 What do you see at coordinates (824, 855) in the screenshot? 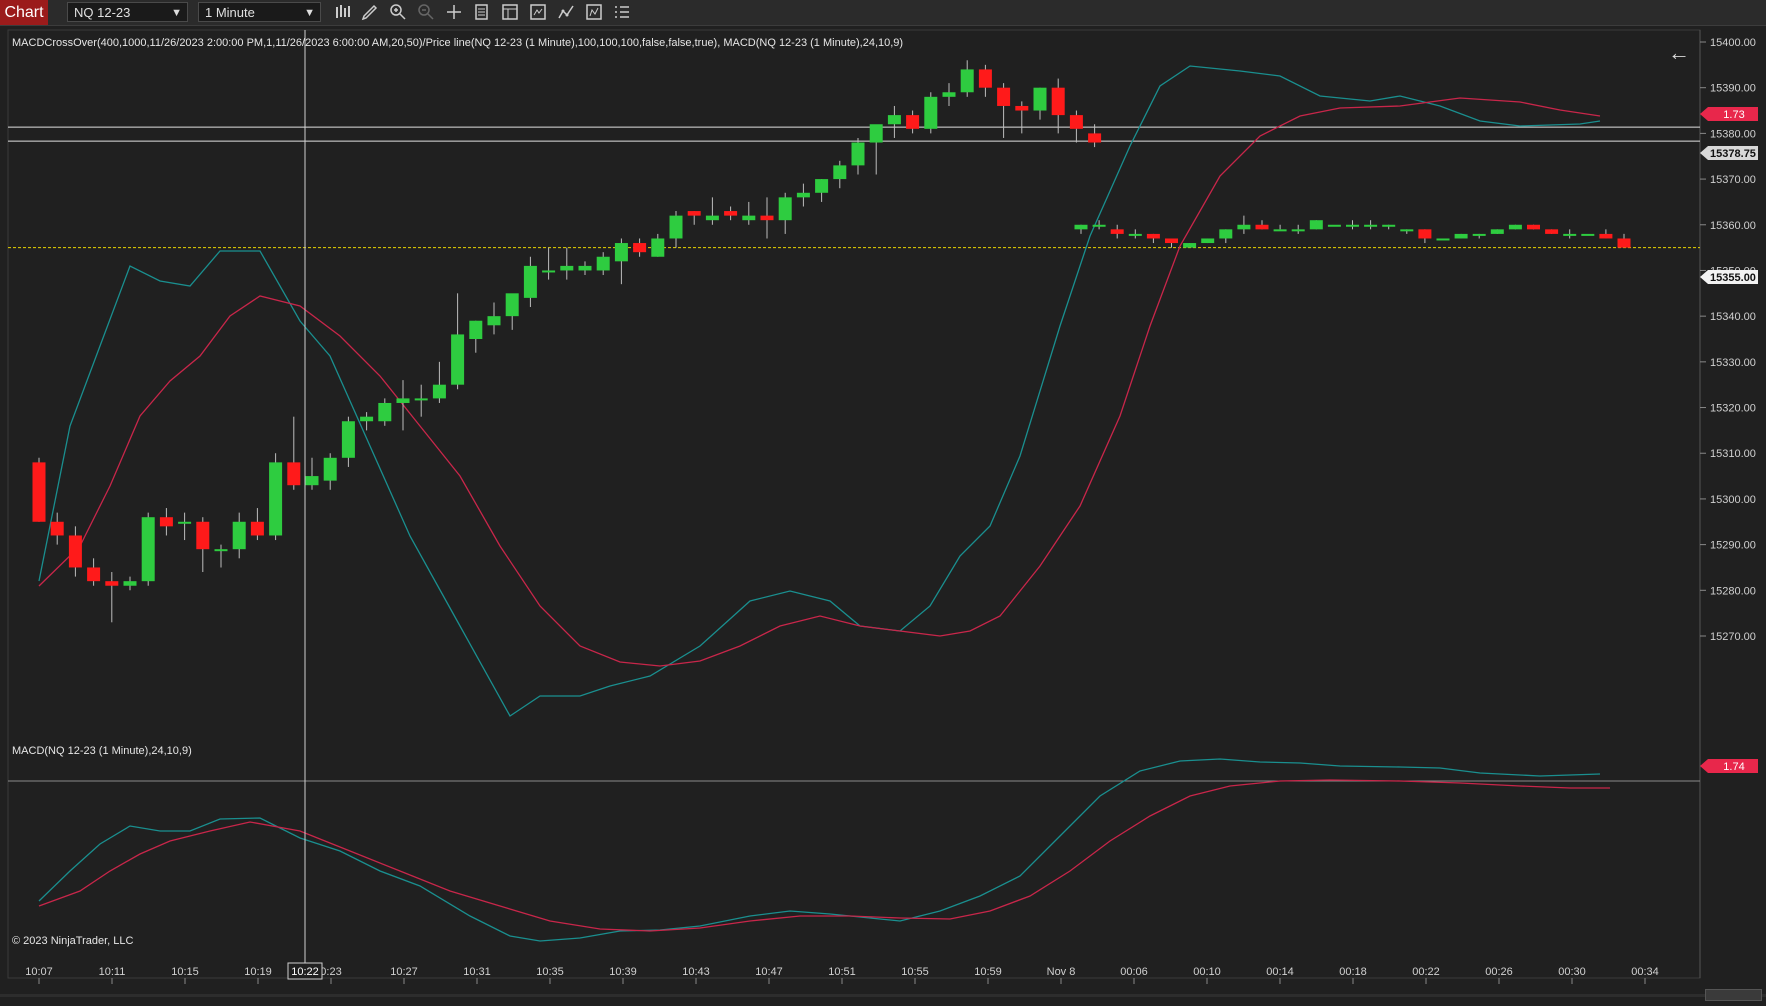
I see `signal-line-sub` at bounding box center [824, 855].